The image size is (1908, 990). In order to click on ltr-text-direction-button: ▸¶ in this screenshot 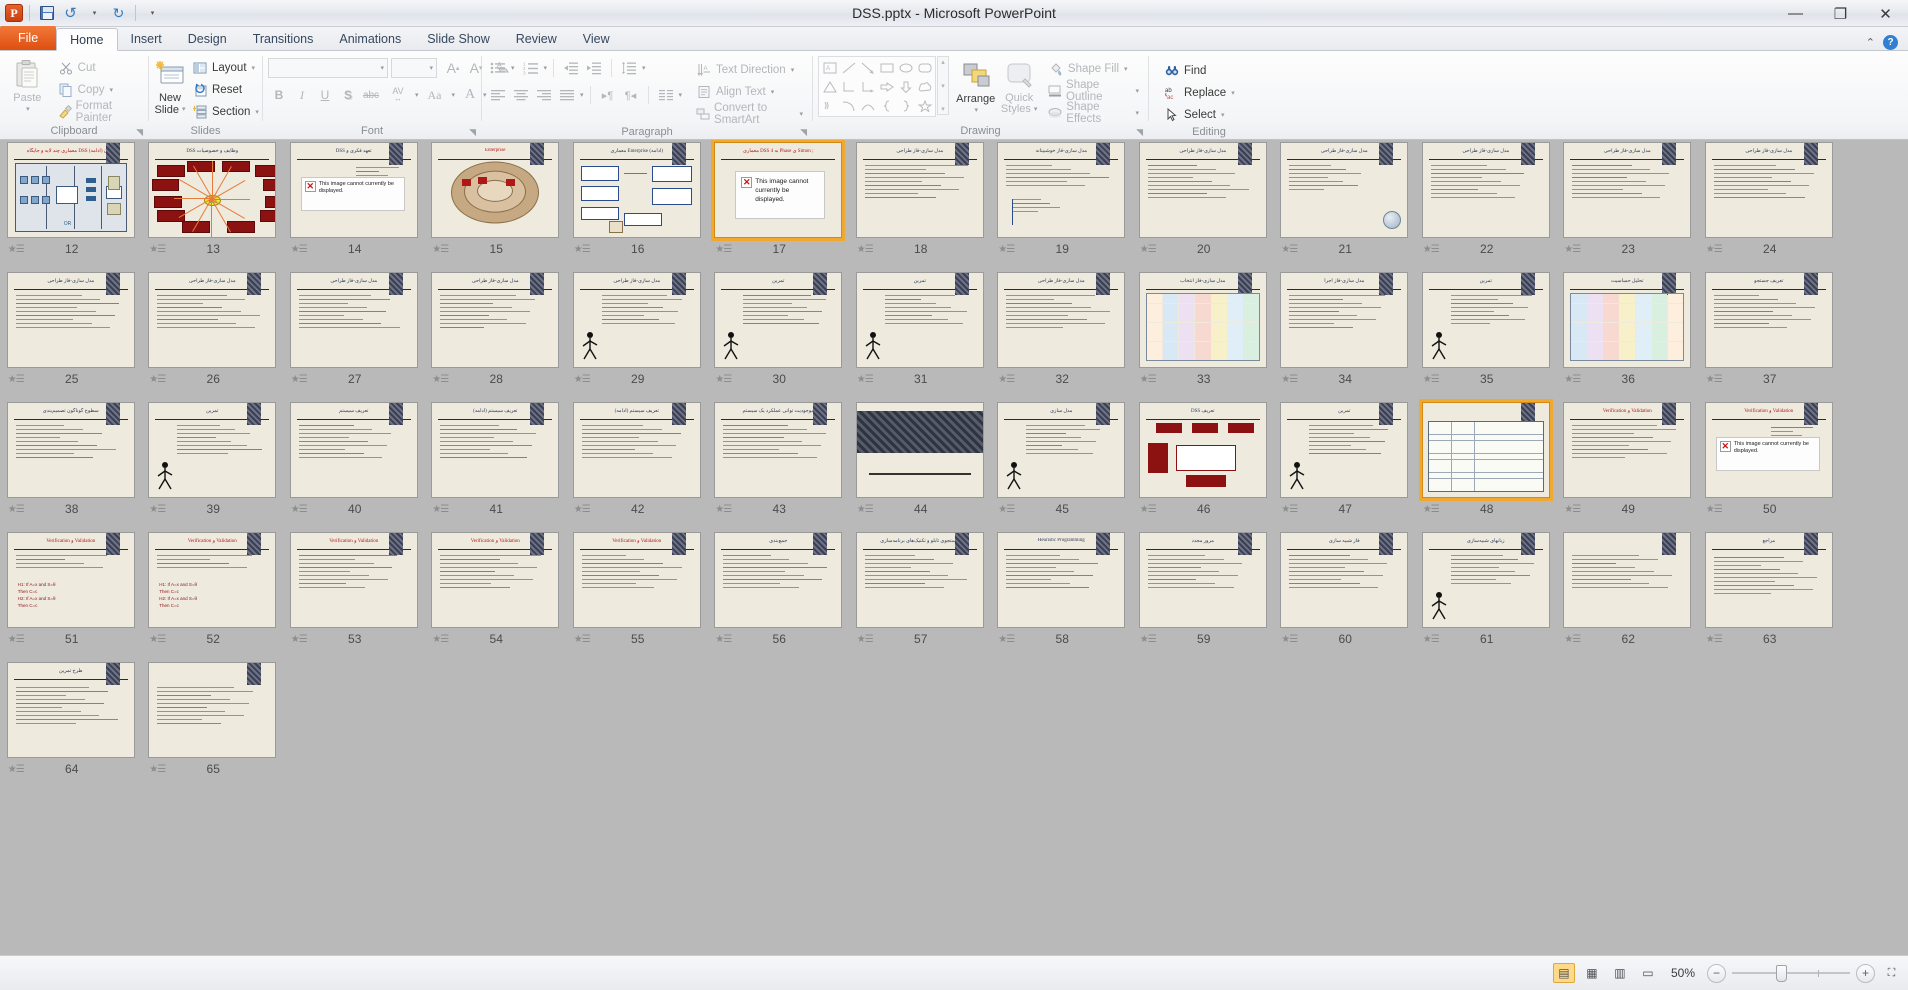, I will do `click(608, 95)`.